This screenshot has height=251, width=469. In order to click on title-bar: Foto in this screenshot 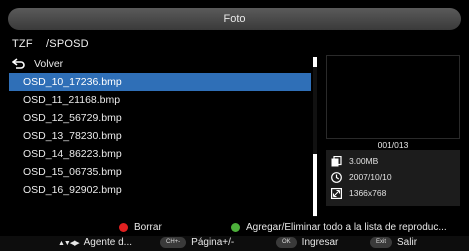, I will do `click(234, 19)`.